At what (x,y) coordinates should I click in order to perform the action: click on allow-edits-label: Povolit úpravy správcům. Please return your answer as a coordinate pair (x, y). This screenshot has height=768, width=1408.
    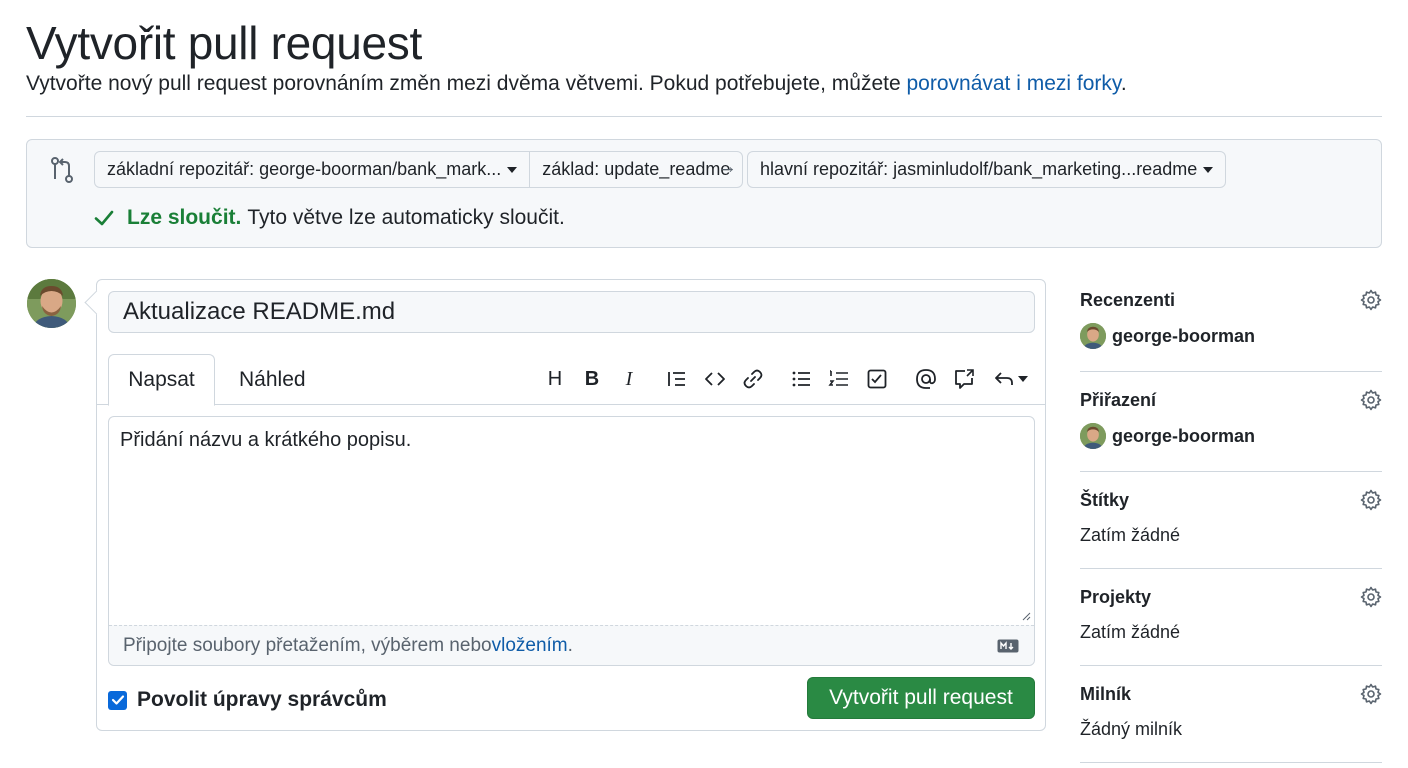
    Looking at the image, I should click on (262, 699).